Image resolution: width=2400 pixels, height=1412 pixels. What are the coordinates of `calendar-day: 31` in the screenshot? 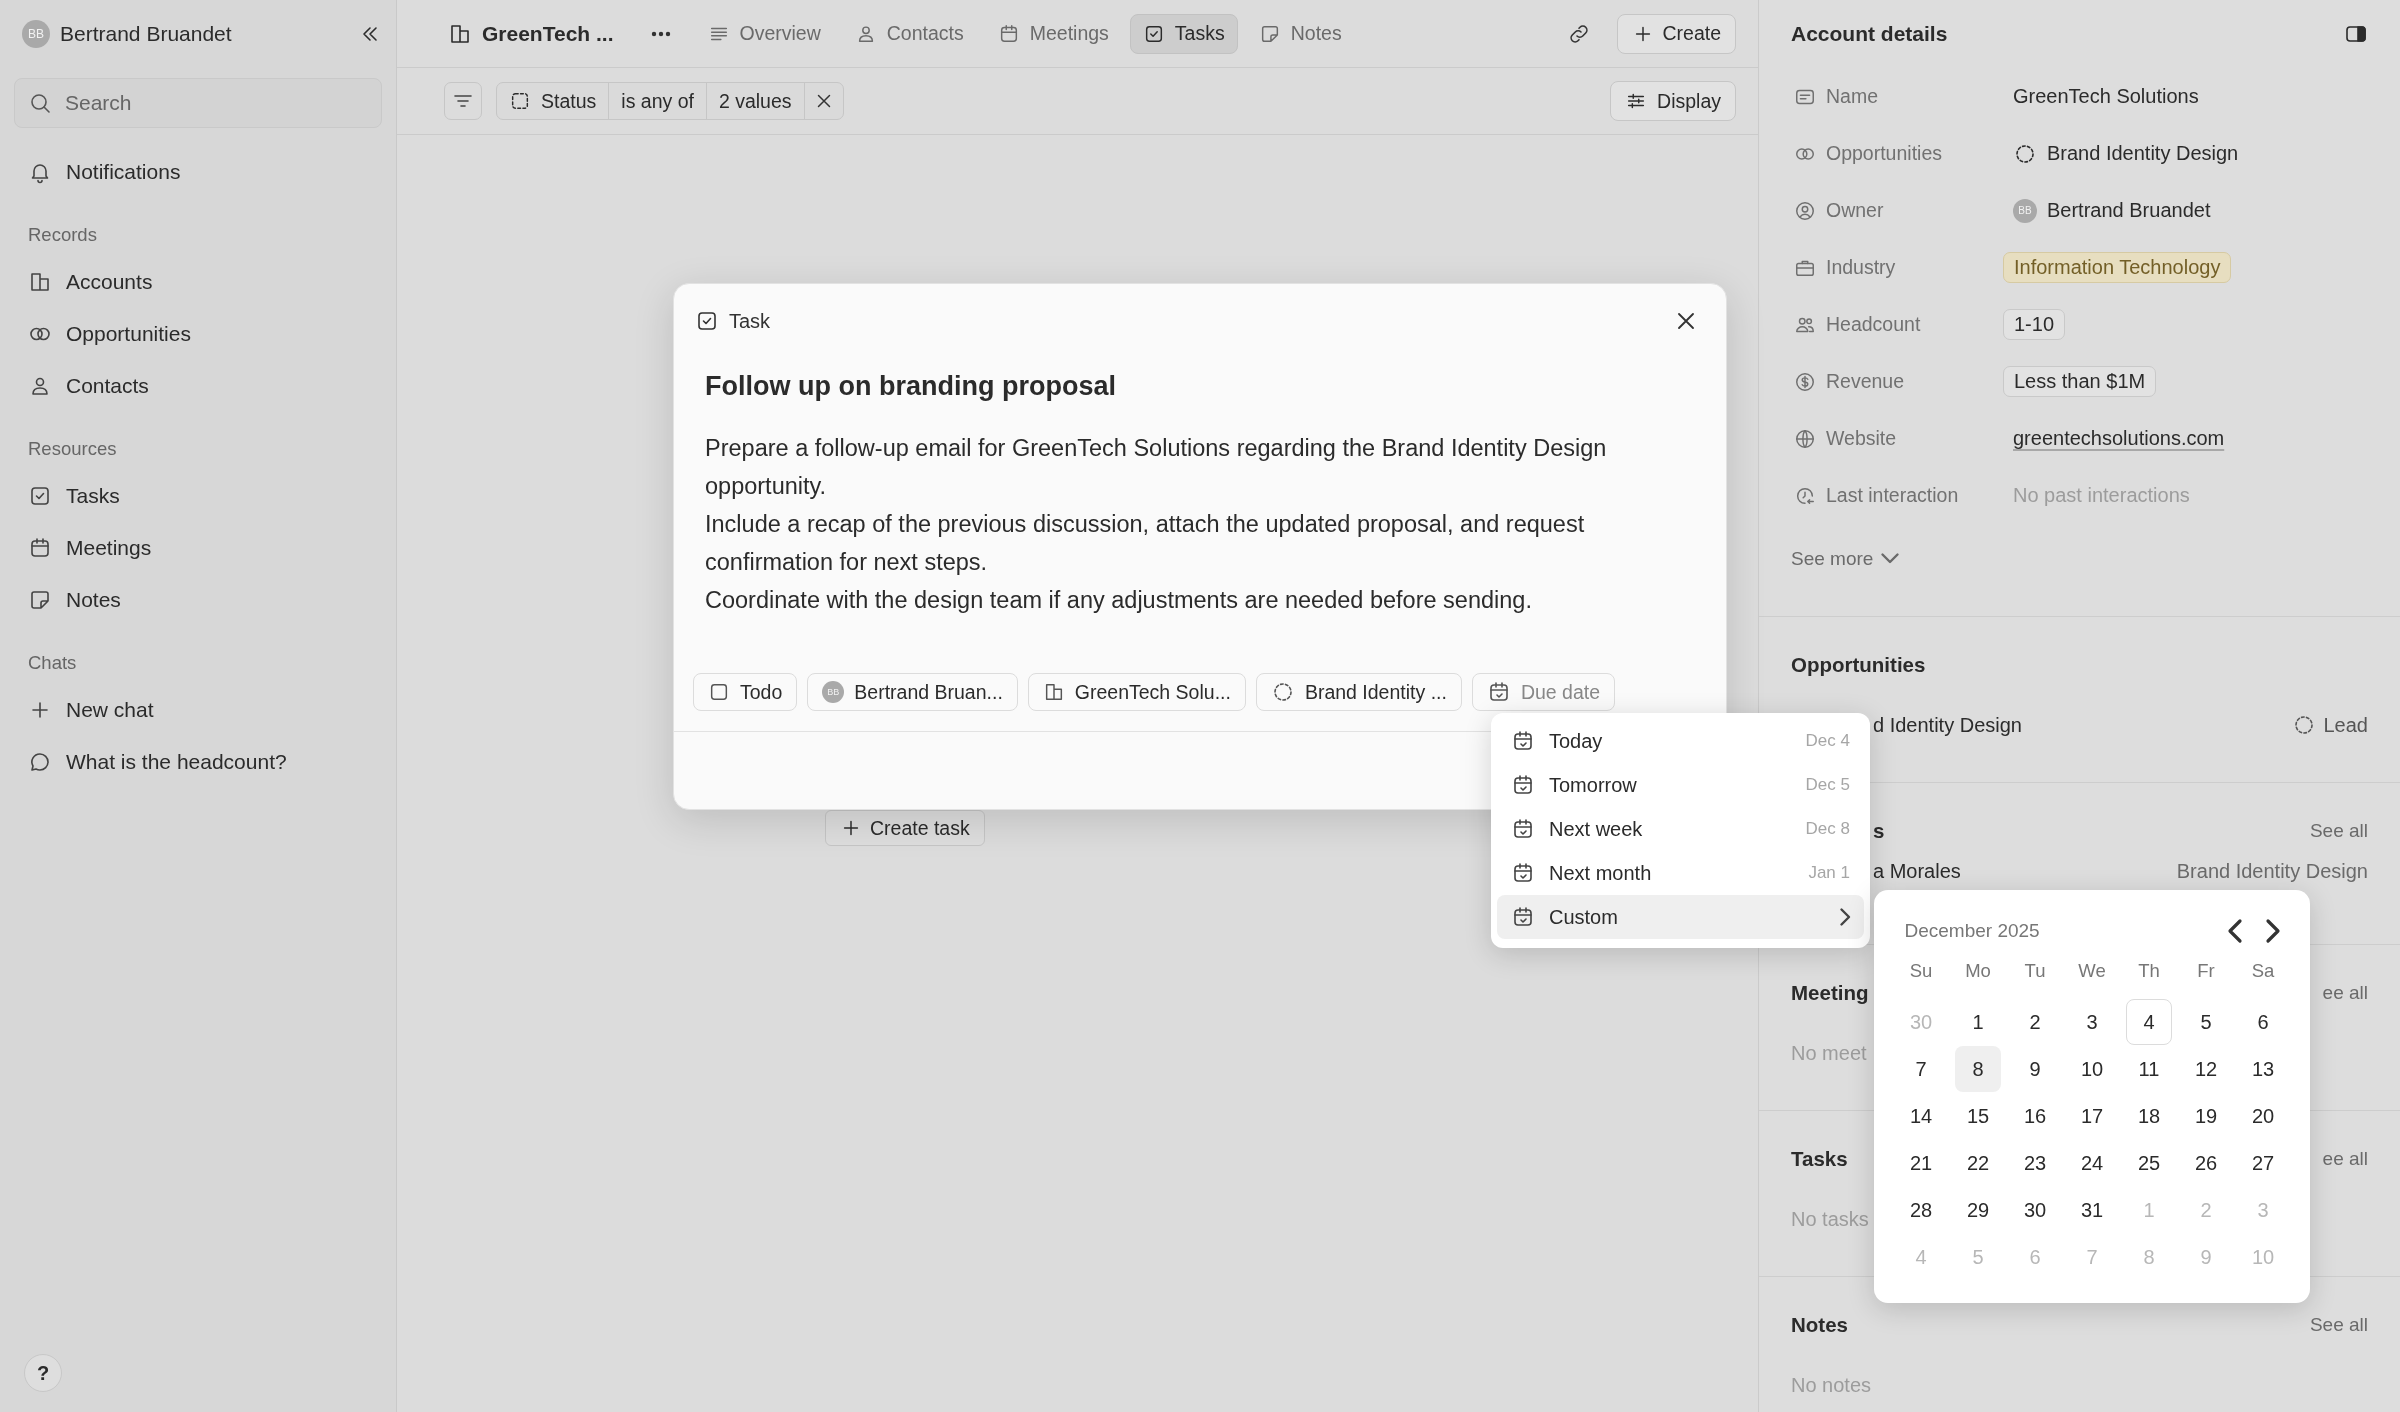 It's located at (2092, 1210).